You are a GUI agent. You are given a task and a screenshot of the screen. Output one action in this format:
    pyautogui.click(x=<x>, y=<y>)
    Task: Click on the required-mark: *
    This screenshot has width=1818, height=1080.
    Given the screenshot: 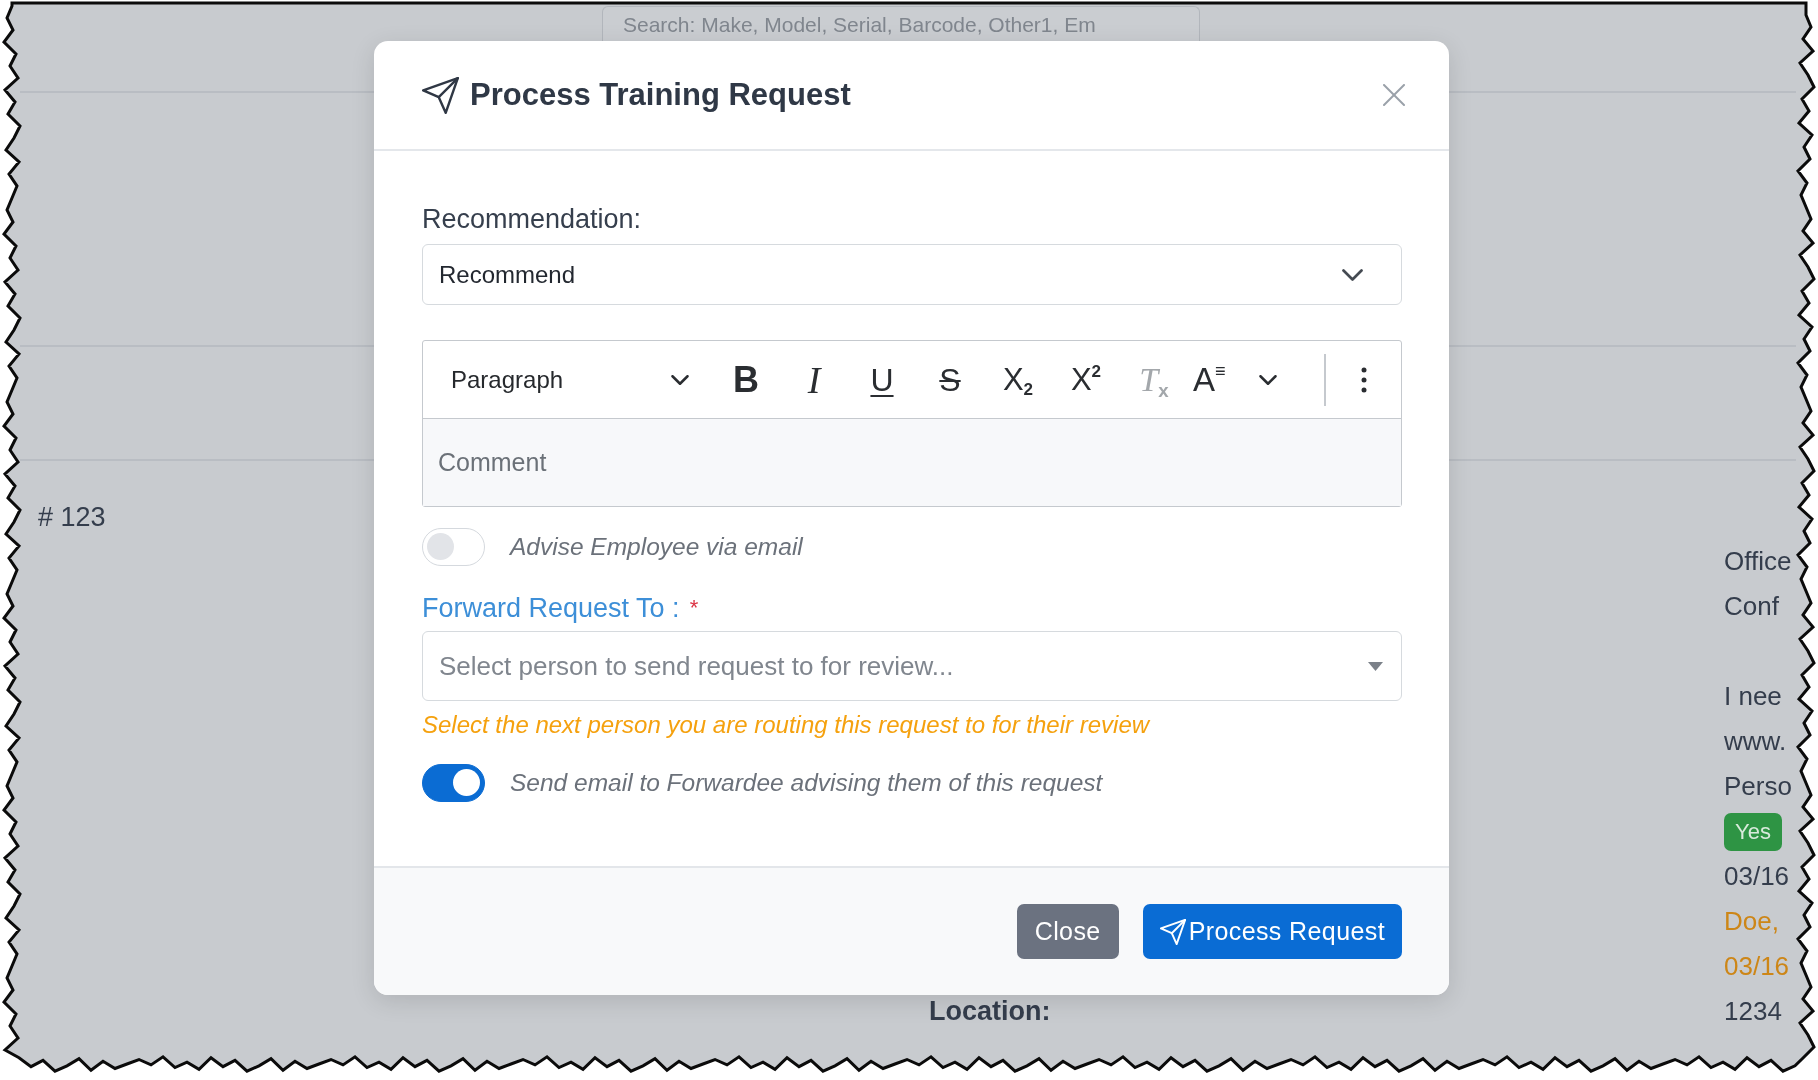 What is the action you would take?
    pyautogui.click(x=694, y=608)
    